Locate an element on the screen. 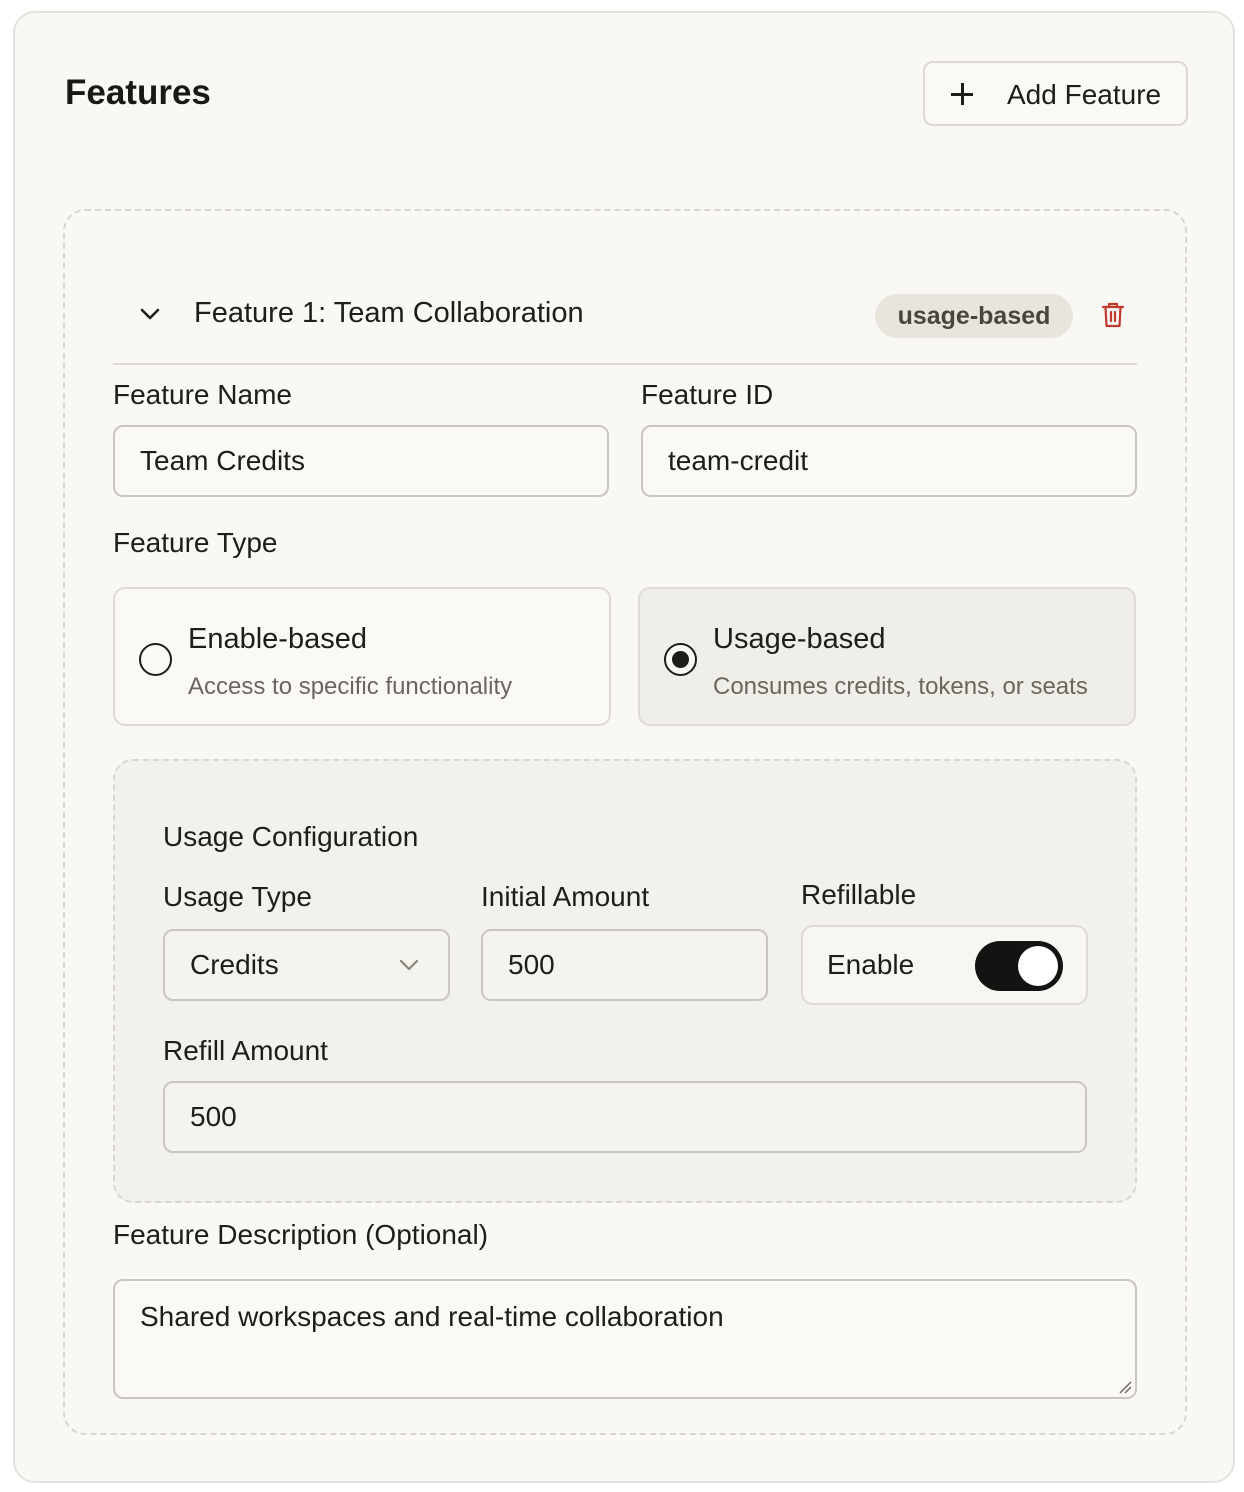  usage-type-label: Usage Type is located at coordinates (237, 896).